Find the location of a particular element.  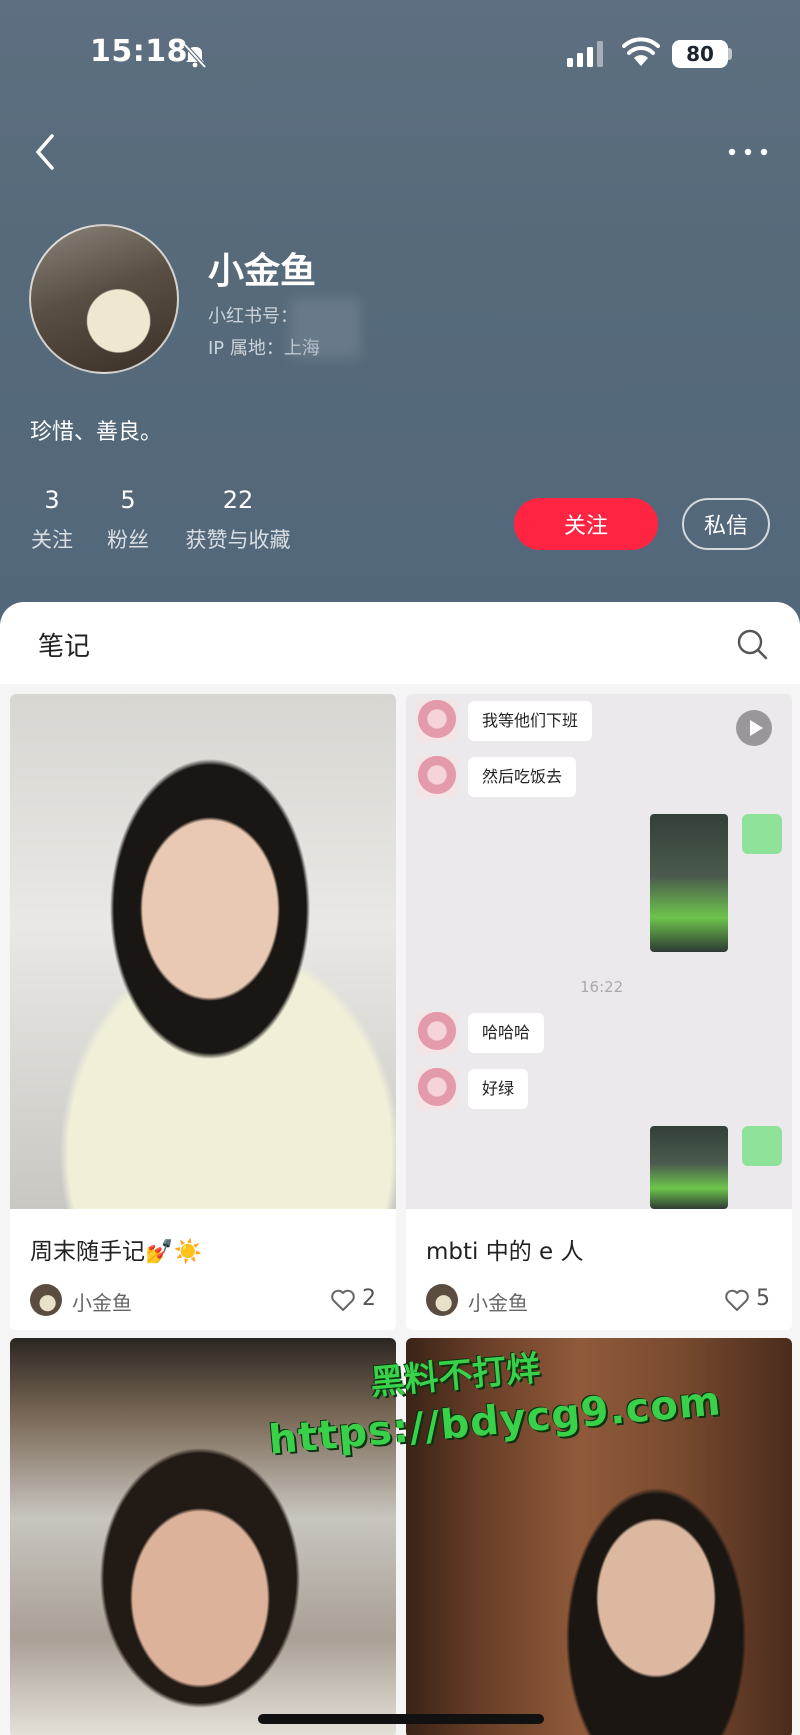

battery-cap is located at coordinates (730, 54).